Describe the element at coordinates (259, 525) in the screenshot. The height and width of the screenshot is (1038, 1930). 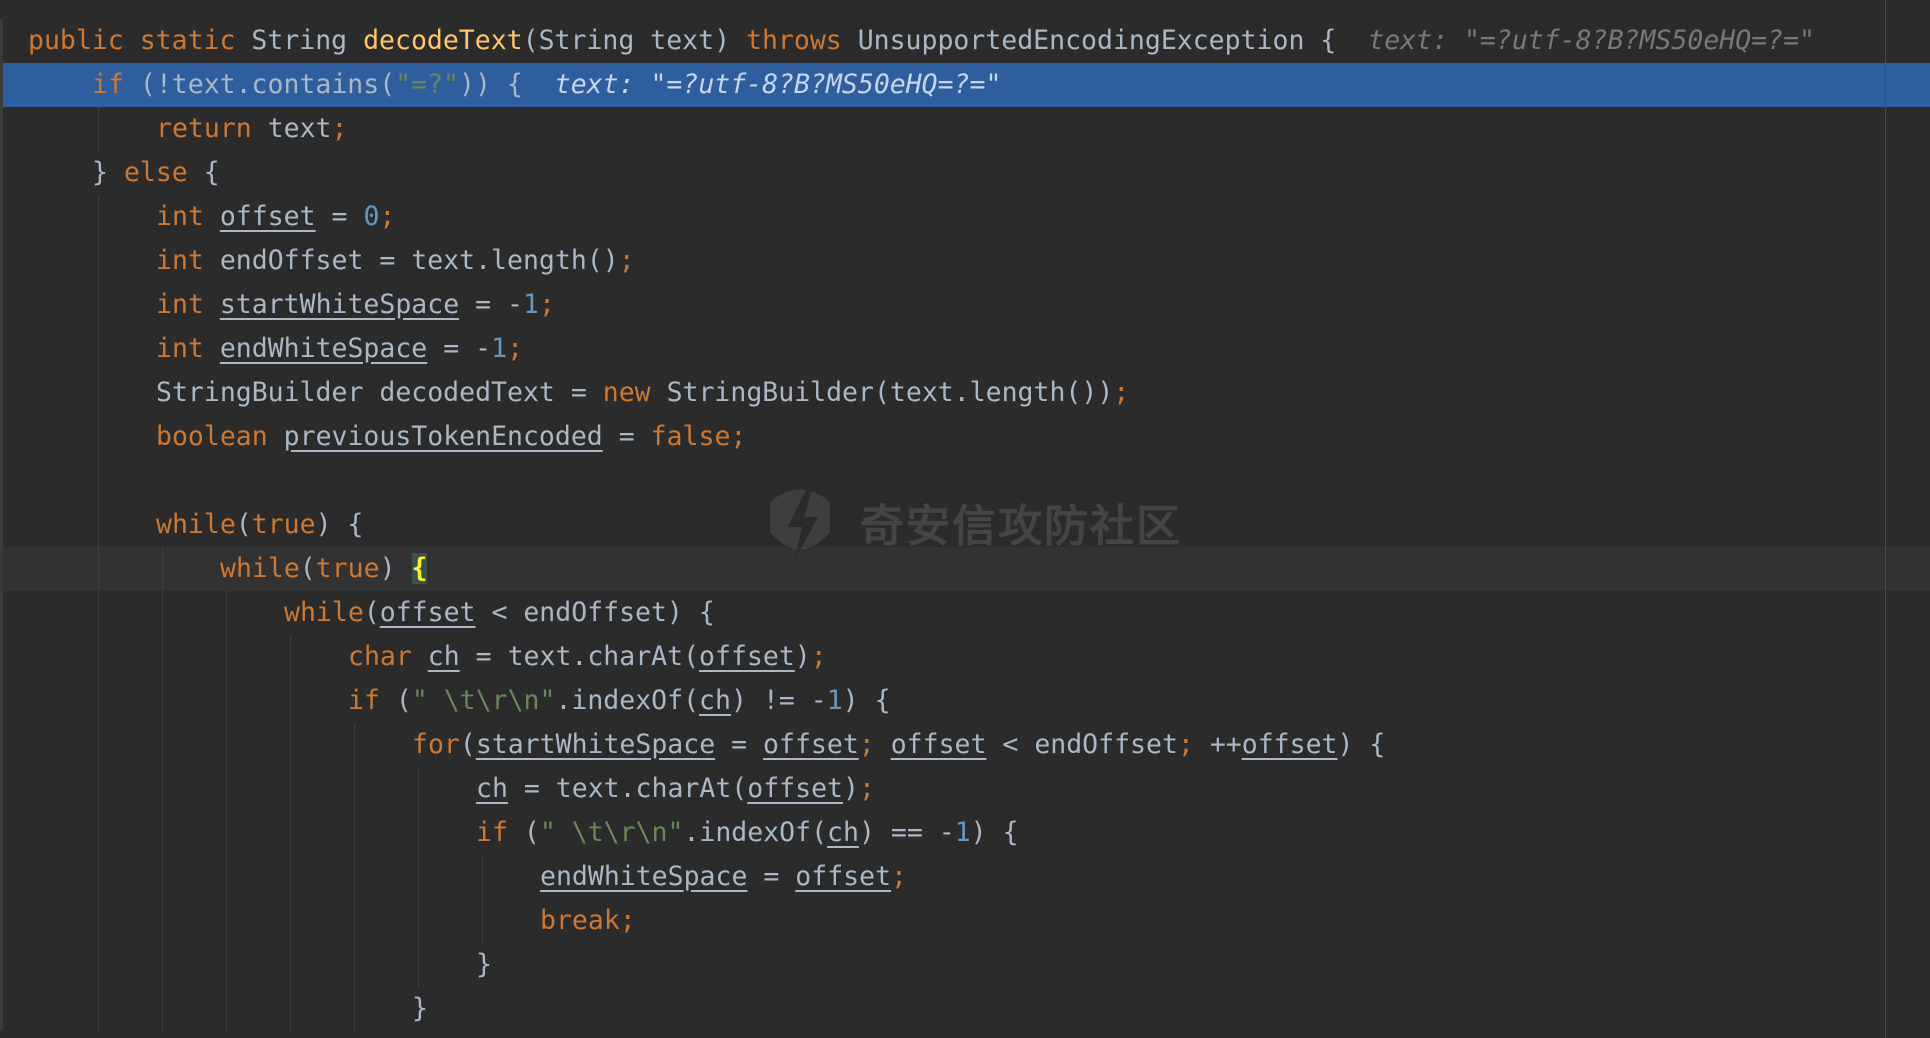
I see `code-text: while(true) {` at that location.